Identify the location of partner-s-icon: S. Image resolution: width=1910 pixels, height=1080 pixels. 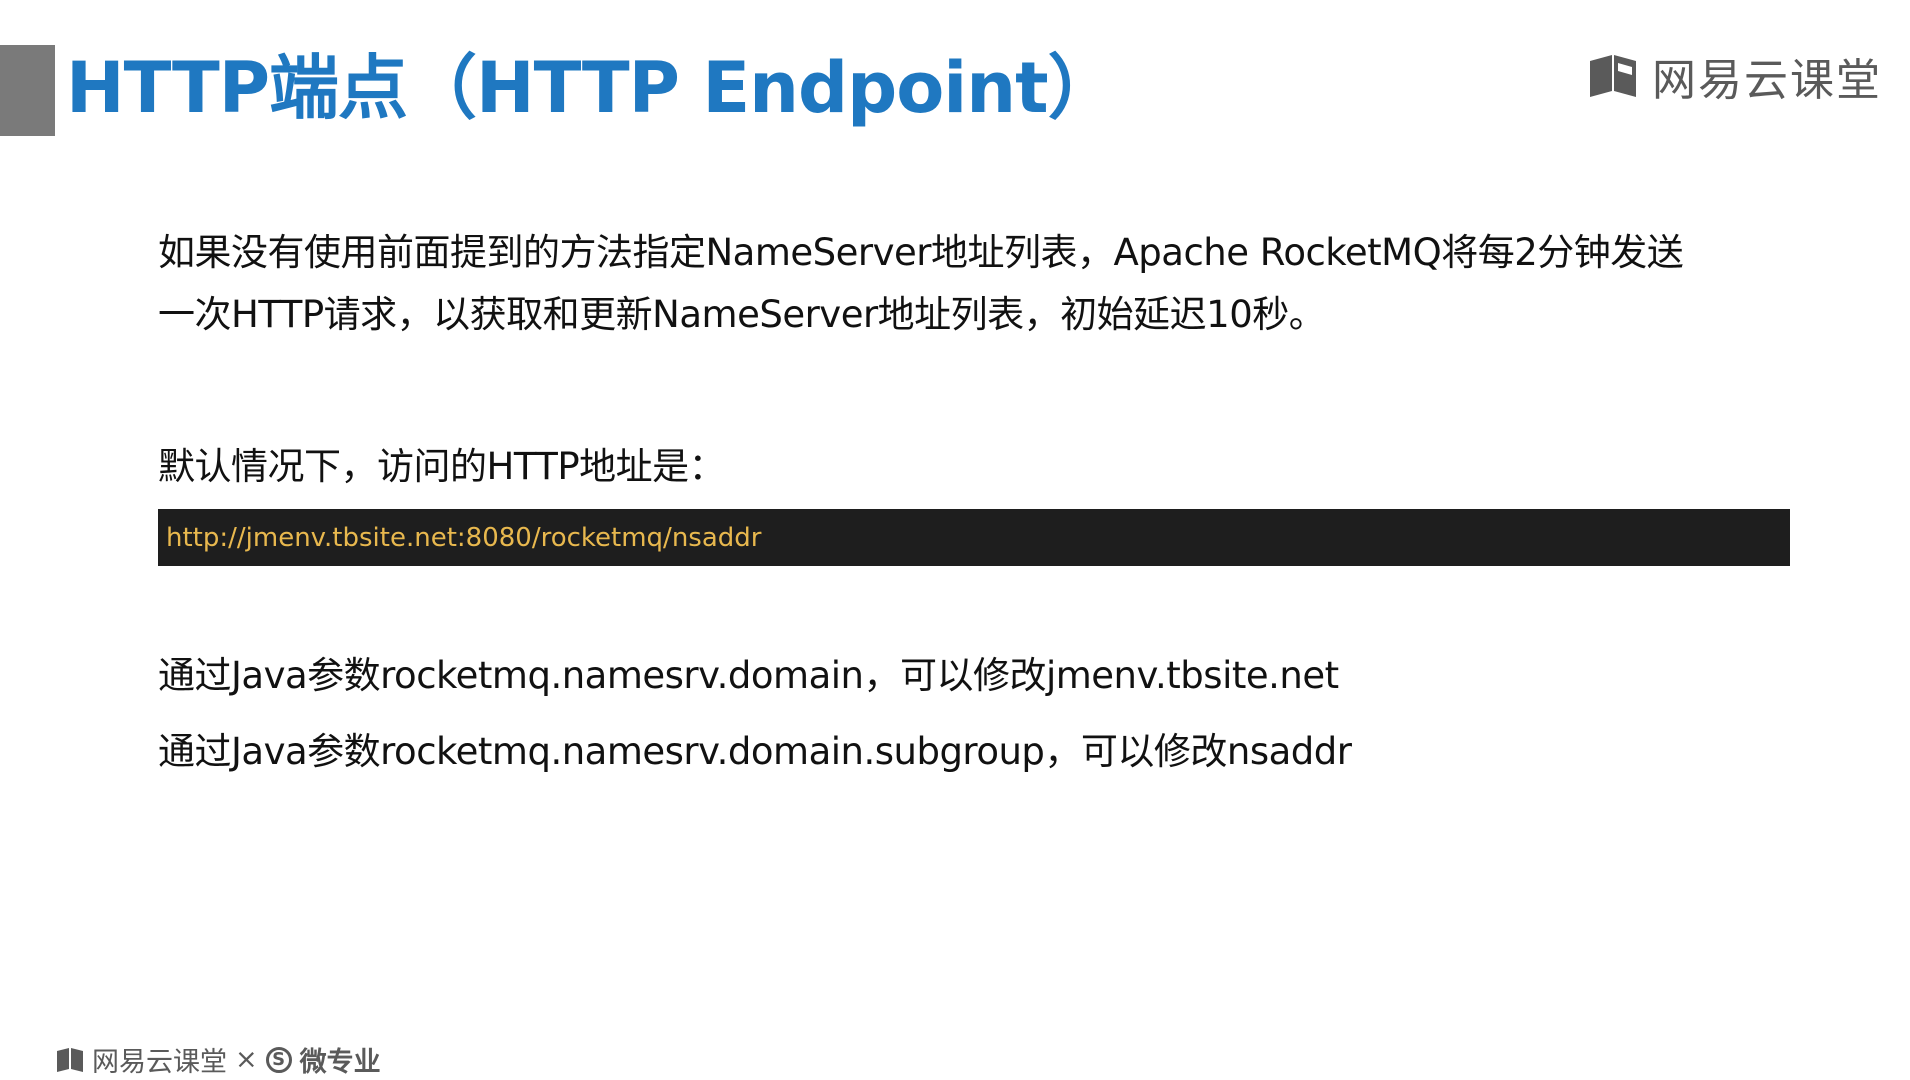
(278, 1059).